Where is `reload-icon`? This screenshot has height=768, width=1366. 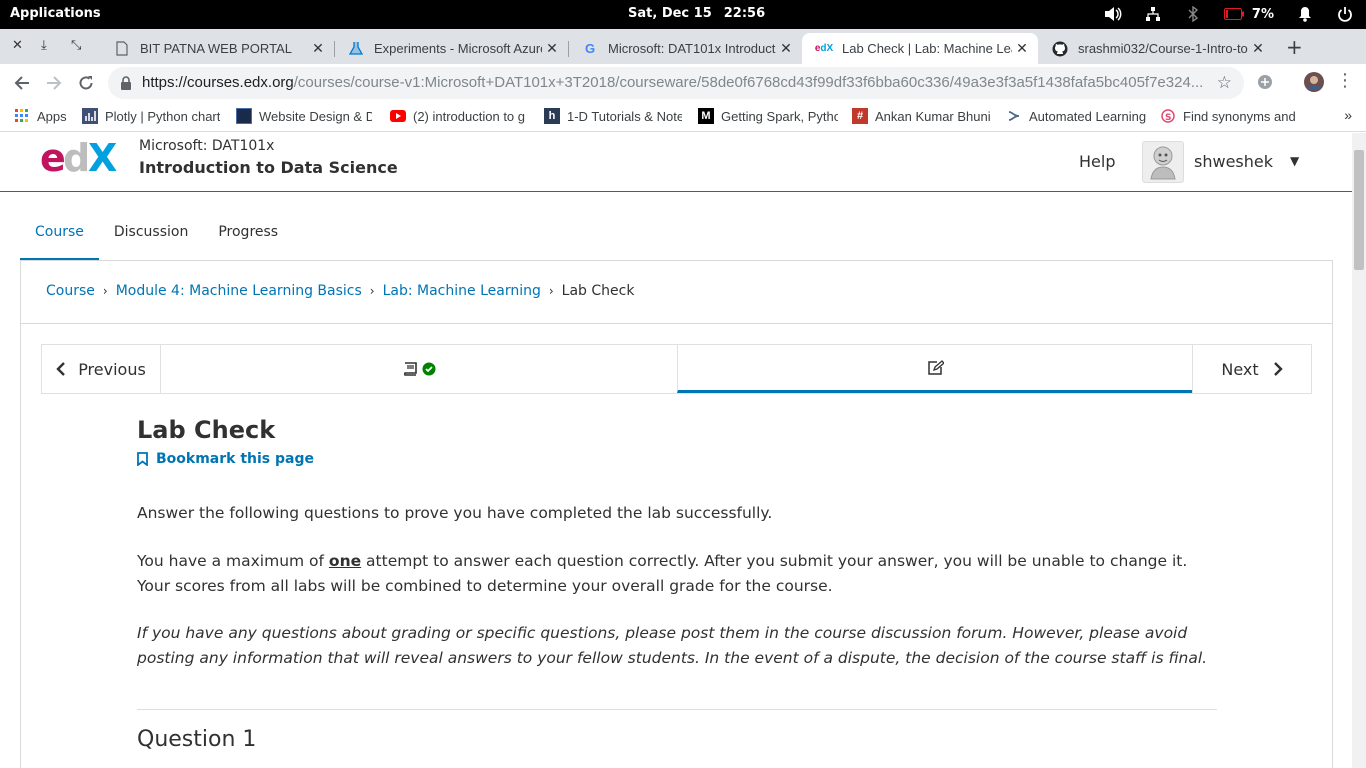 reload-icon is located at coordinates (86, 83).